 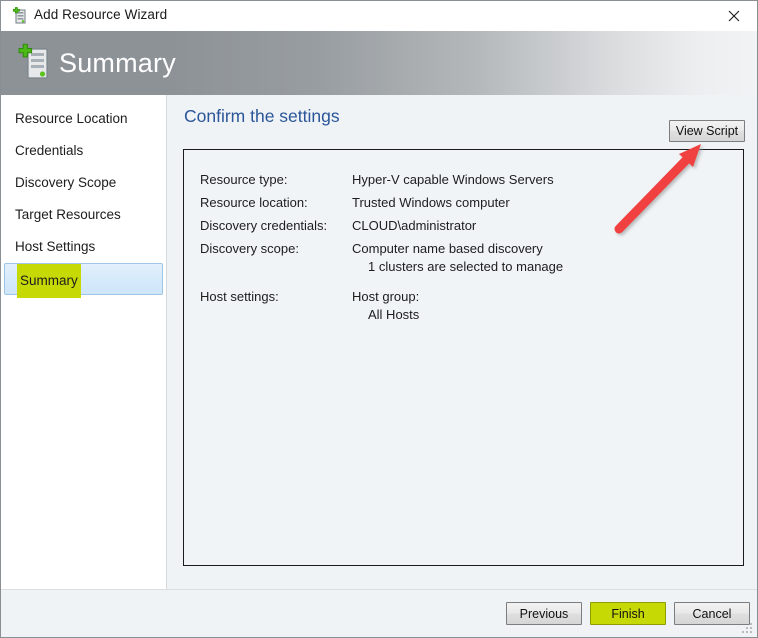 What do you see at coordinates (379, 16) in the screenshot?
I see `title-bar: Add Resource Wizard` at bounding box center [379, 16].